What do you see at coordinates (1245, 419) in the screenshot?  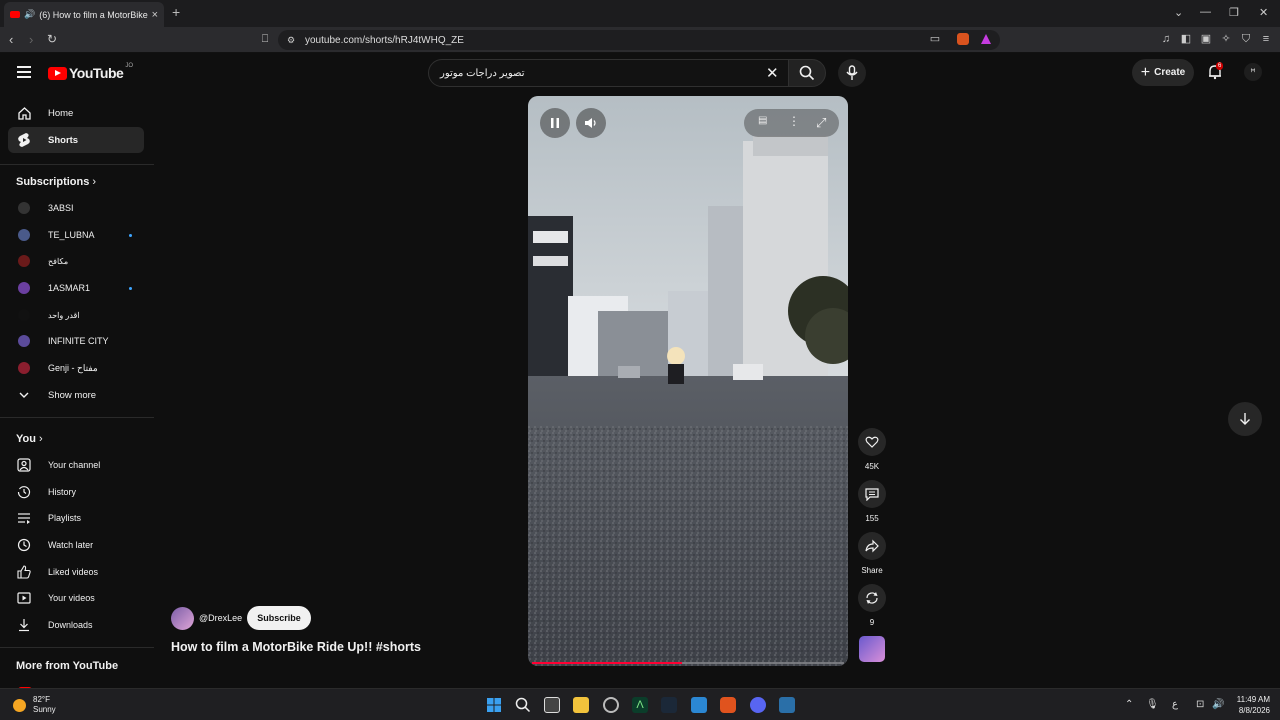 I see `next-short-button` at bounding box center [1245, 419].